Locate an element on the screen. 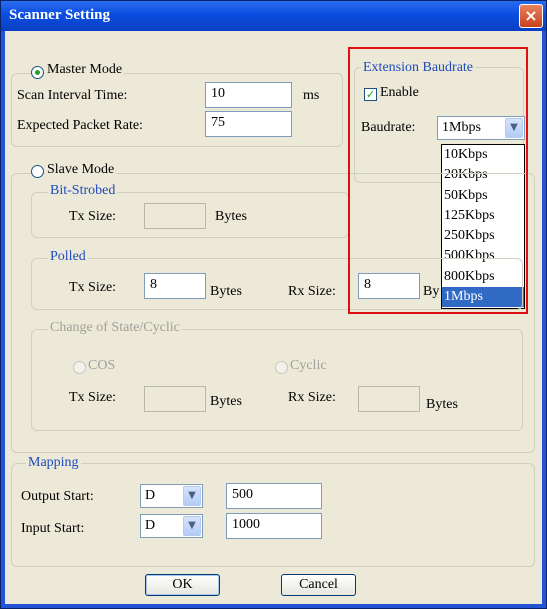  polled-rx-unit: By is located at coordinates (431, 291).